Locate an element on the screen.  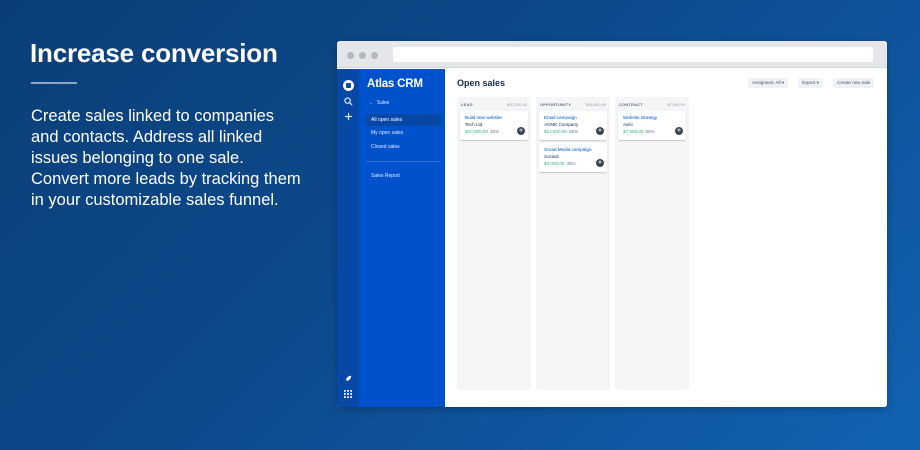
rocket-icon is located at coordinates (348, 380).